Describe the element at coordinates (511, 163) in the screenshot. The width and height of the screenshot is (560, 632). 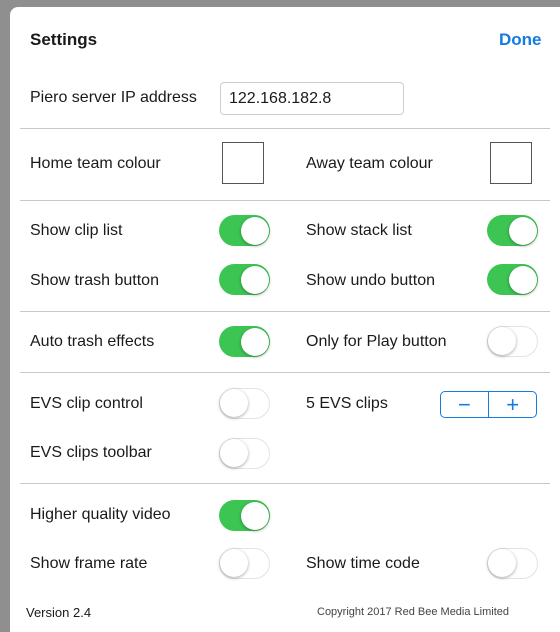
I see `away-colour-swatch` at that location.